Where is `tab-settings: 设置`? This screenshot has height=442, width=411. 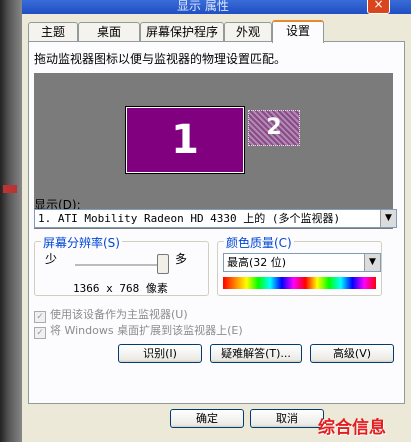
tab-settings: 设置 is located at coordinates (298, 31).